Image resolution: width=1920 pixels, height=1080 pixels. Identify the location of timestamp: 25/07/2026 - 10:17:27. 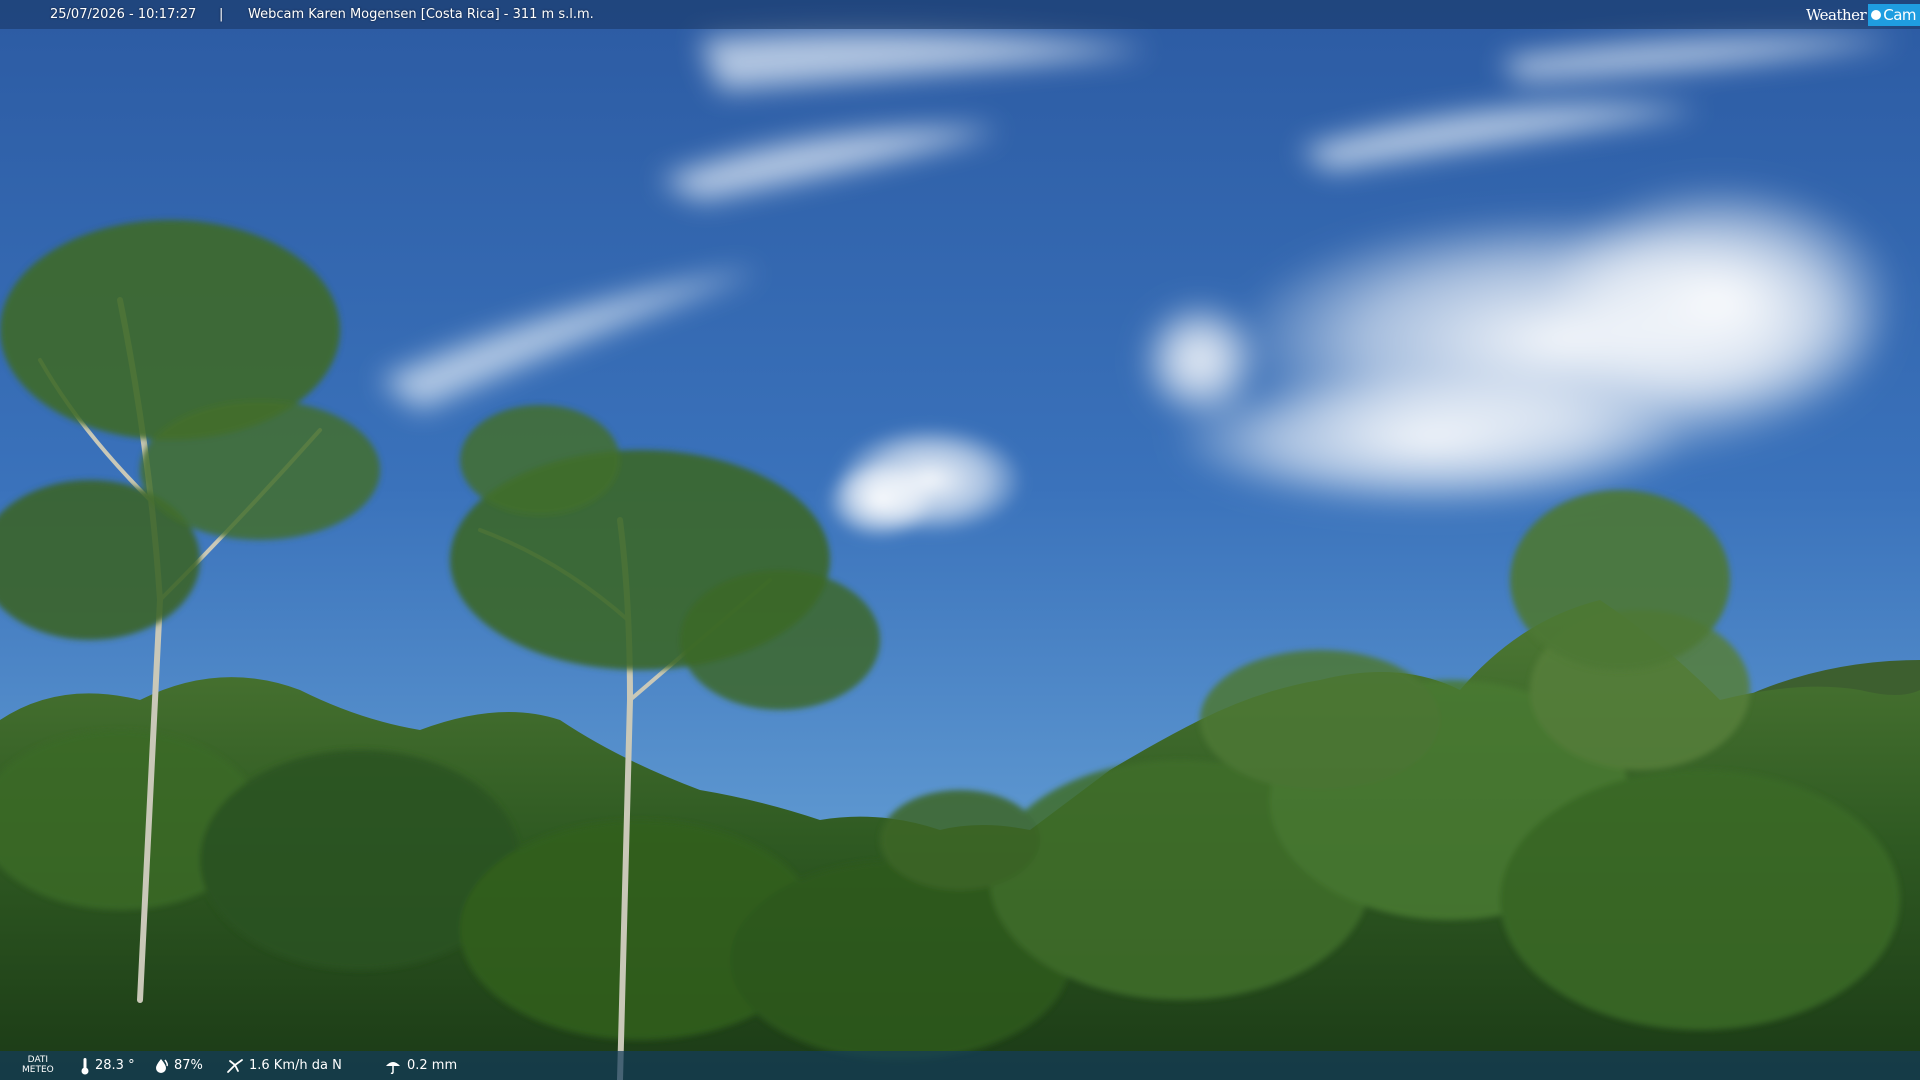
(123, 14).